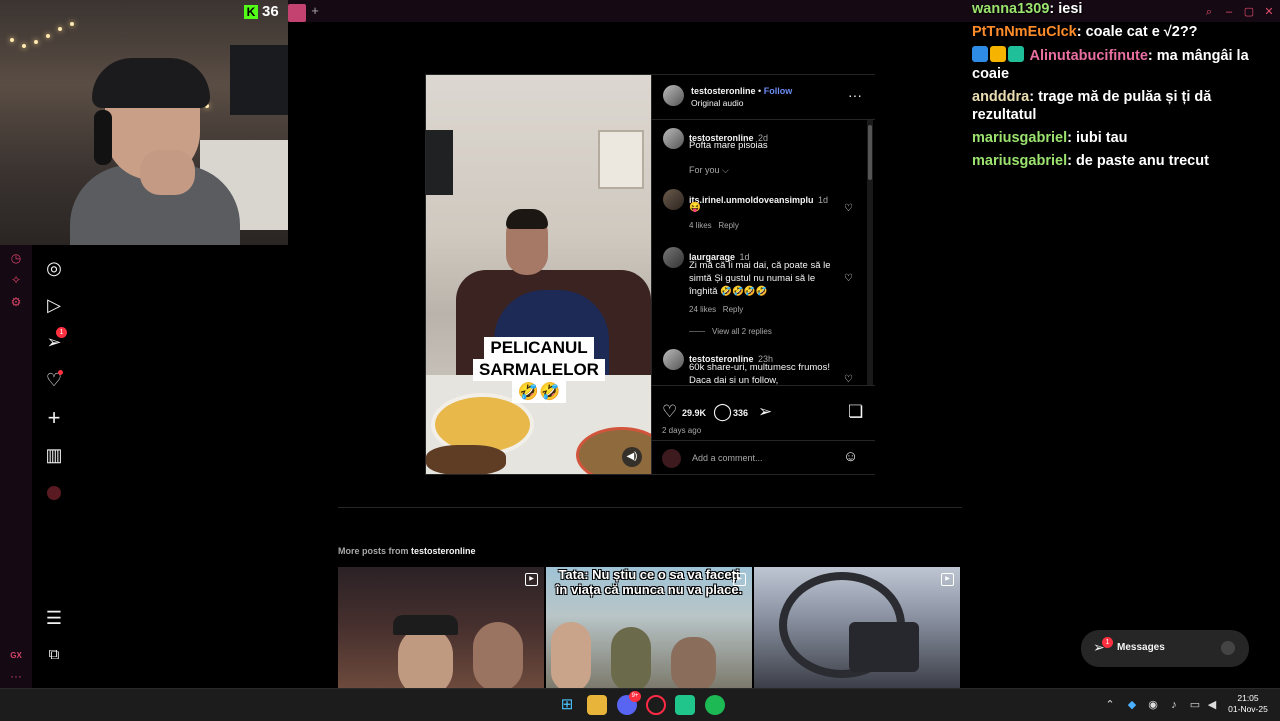 The height and width of the screenshot is (721, 1280). Describe the element at coordinates (54, 455) in the screenshot. I see `dashboard-icon: ▥` at that location.